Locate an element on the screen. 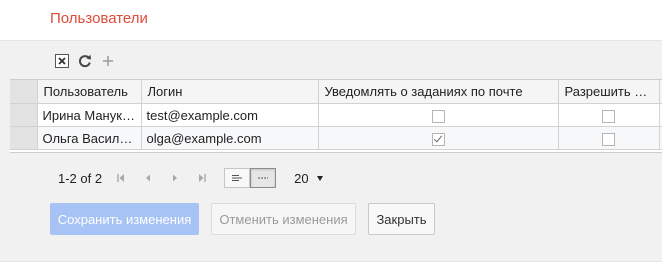 The image size is (662, 265). page-size-select: 20 is located at coordinates (308, 178).